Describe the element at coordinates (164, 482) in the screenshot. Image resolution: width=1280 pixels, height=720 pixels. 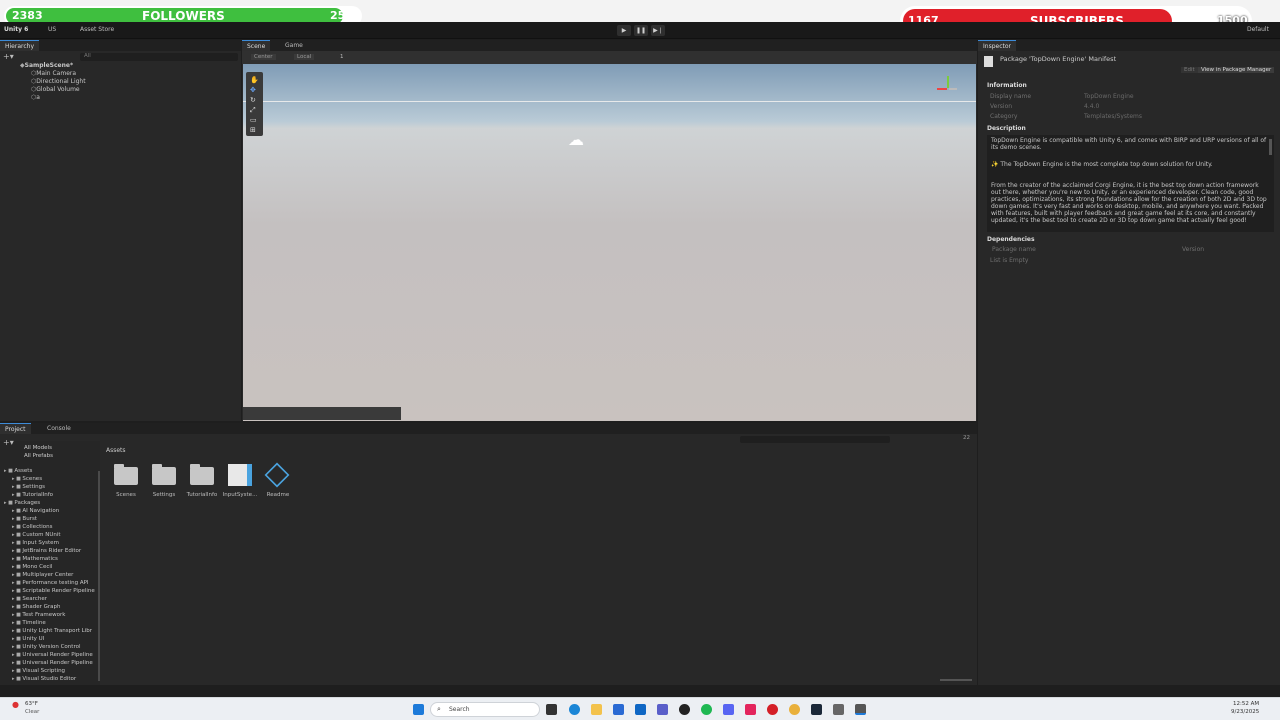
I see `asset-item: Settings` at that location.